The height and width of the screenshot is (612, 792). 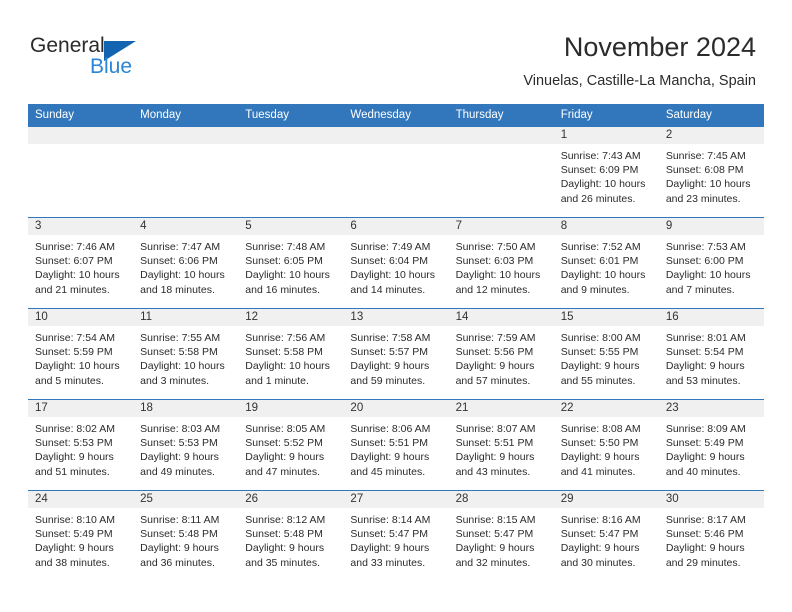 What do you see at coordinates (494, 352) in the screenshot?
I see `sunset-time: Sunset: 5:56 PM` at bounding box center [494, 352].